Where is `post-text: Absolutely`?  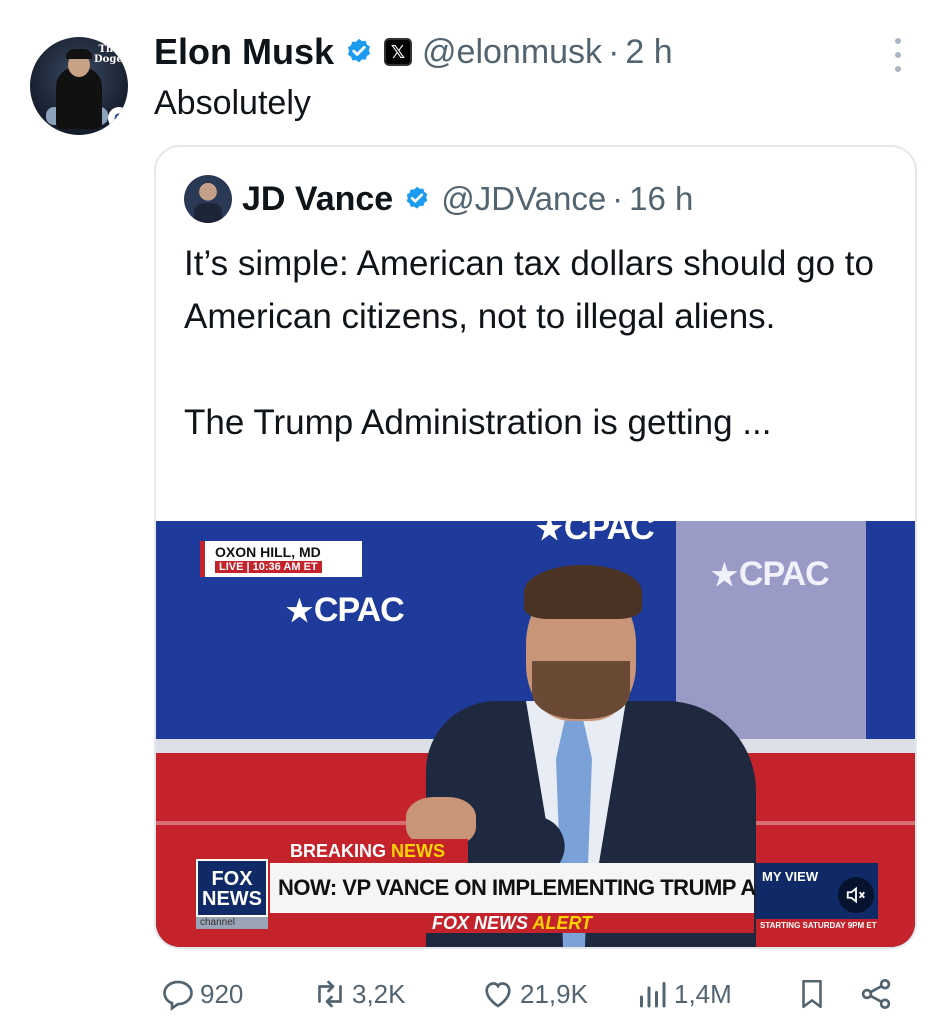 post-text: Absolutely is located at coordinates (232, 103).